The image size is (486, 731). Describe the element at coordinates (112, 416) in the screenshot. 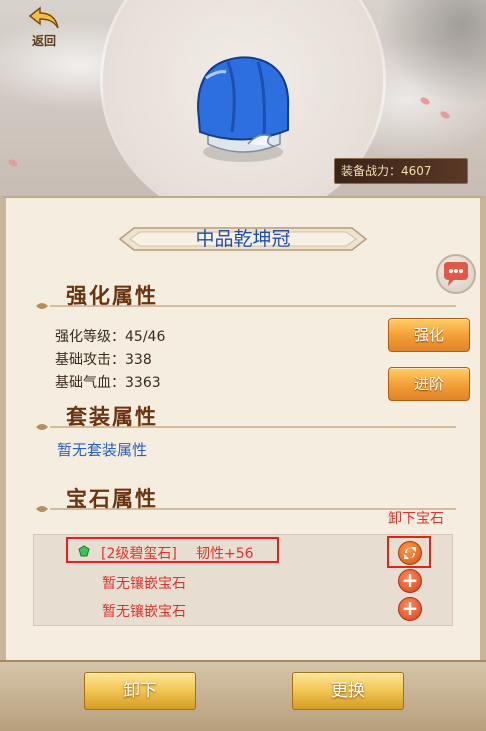

I see `set-section-title: 套装属性` at that location.